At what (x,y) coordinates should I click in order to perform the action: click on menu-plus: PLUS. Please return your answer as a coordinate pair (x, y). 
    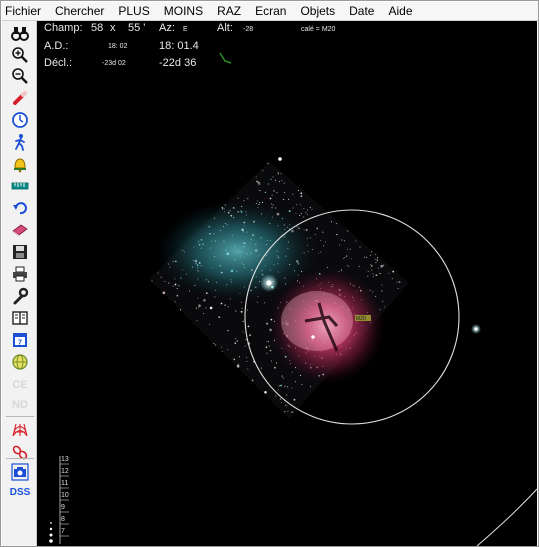
    Looking at the image, I should click on (133, 11).